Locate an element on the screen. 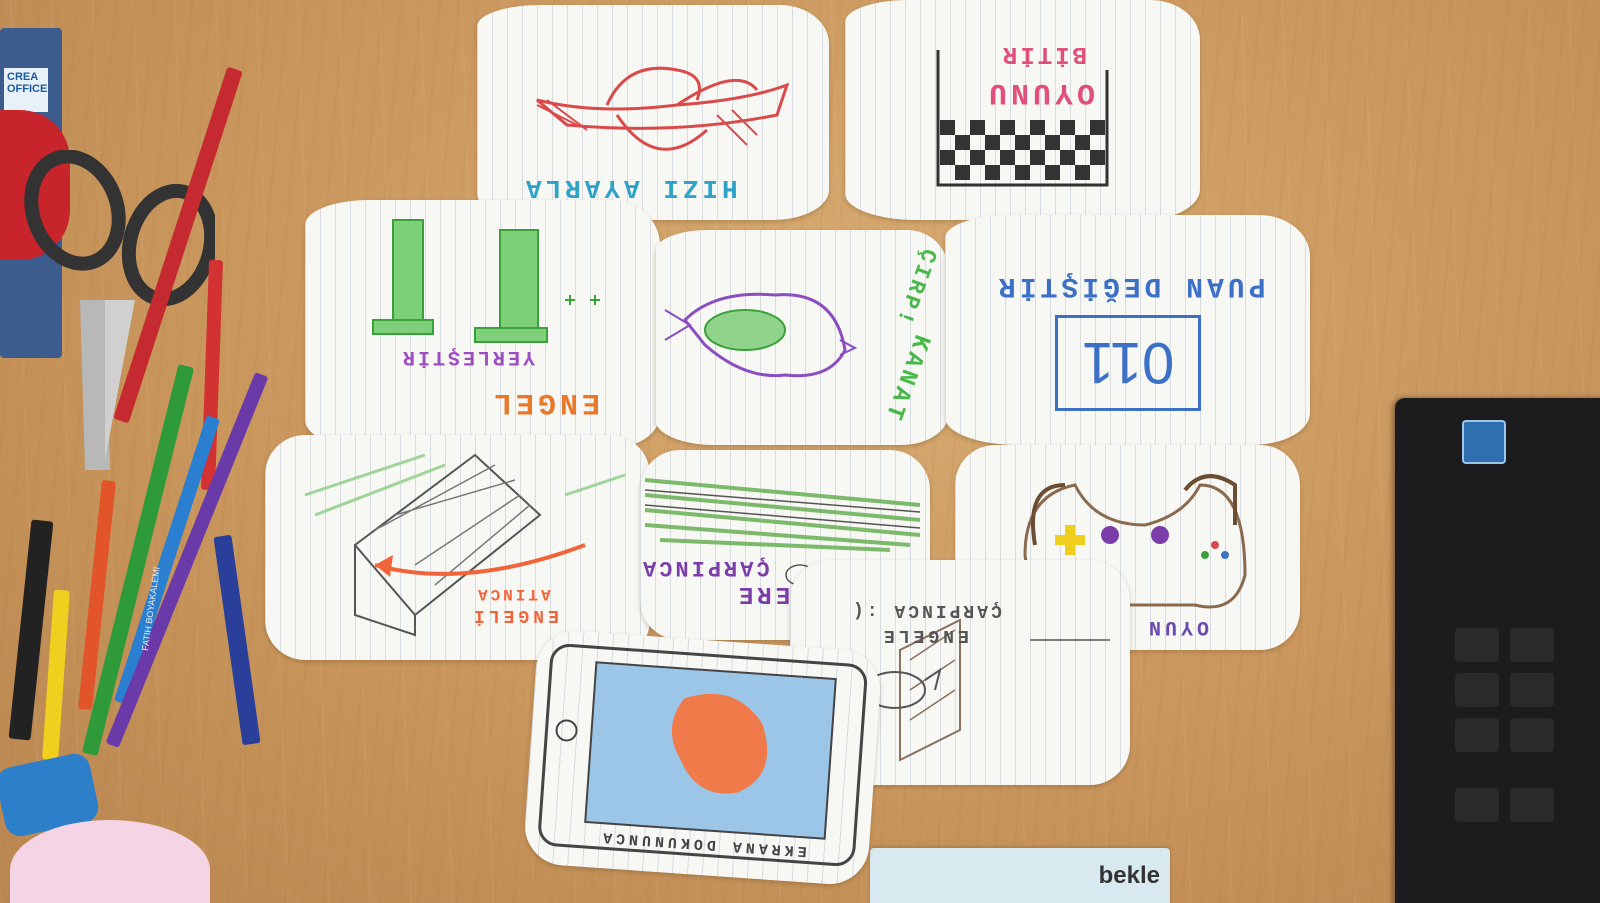 Image resolution: width=1600 pixels, height=903 pixels. pipes-sketch is located at coordinates (486, 281).